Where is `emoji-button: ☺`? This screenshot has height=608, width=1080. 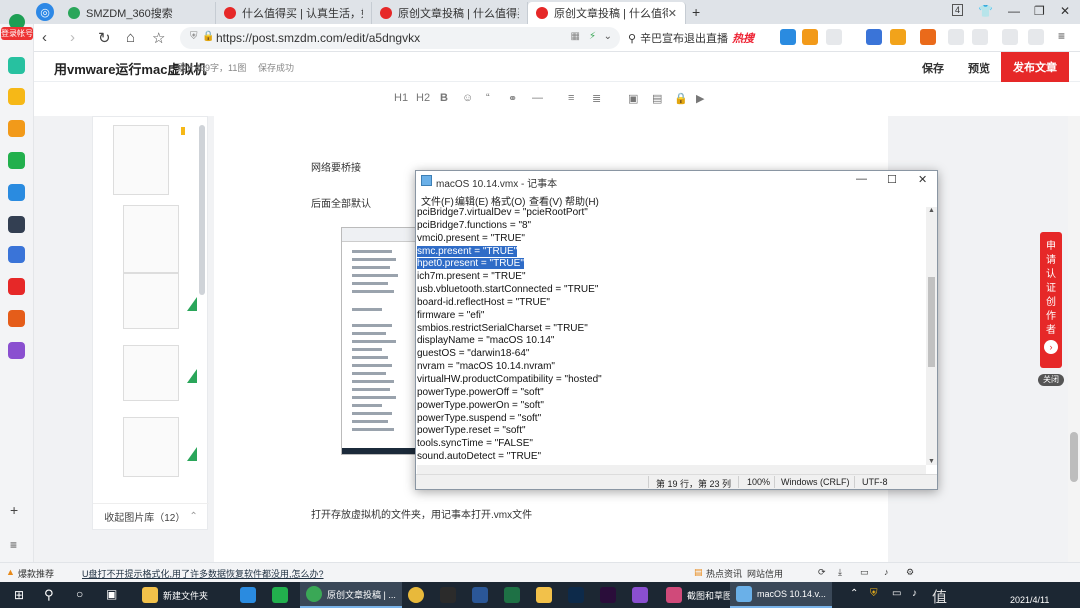
emoji-button: ☺ is located at coordinates (467, 98).